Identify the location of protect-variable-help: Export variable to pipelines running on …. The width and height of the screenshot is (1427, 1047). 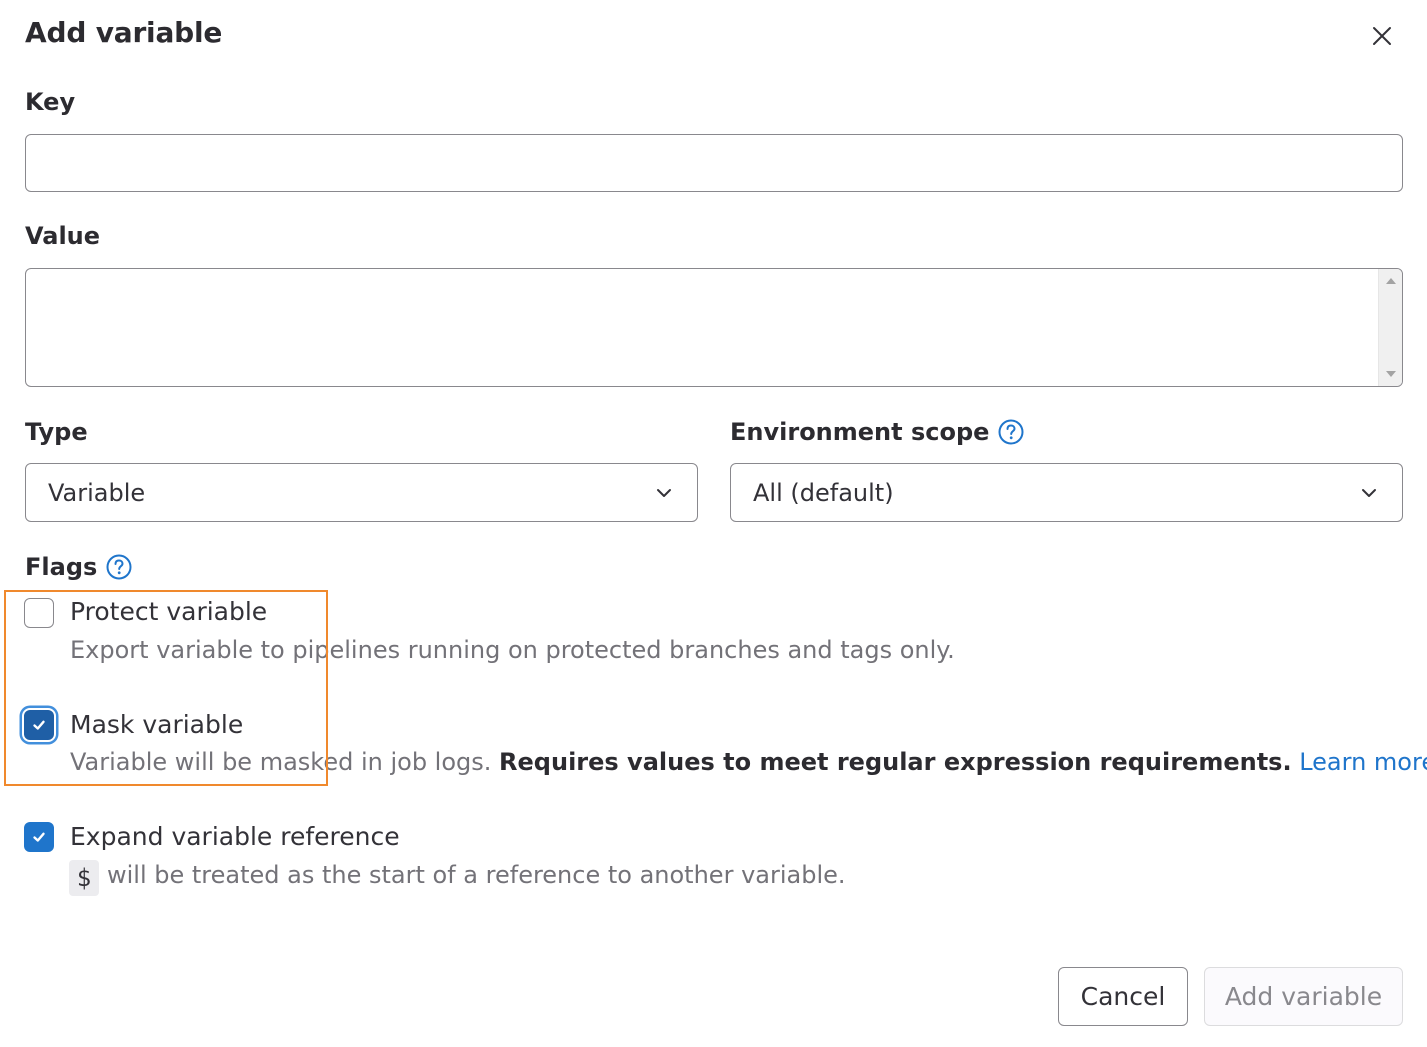
(512, 650).